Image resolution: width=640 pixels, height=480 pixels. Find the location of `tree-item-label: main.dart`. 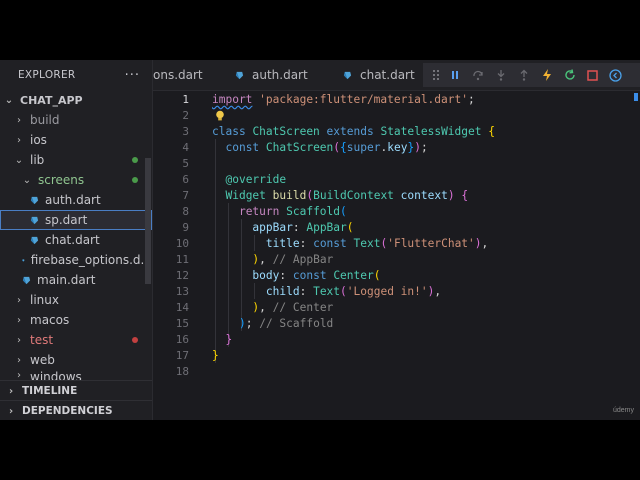

tree-item-label: main.dart is located at coordinates (66, 280).